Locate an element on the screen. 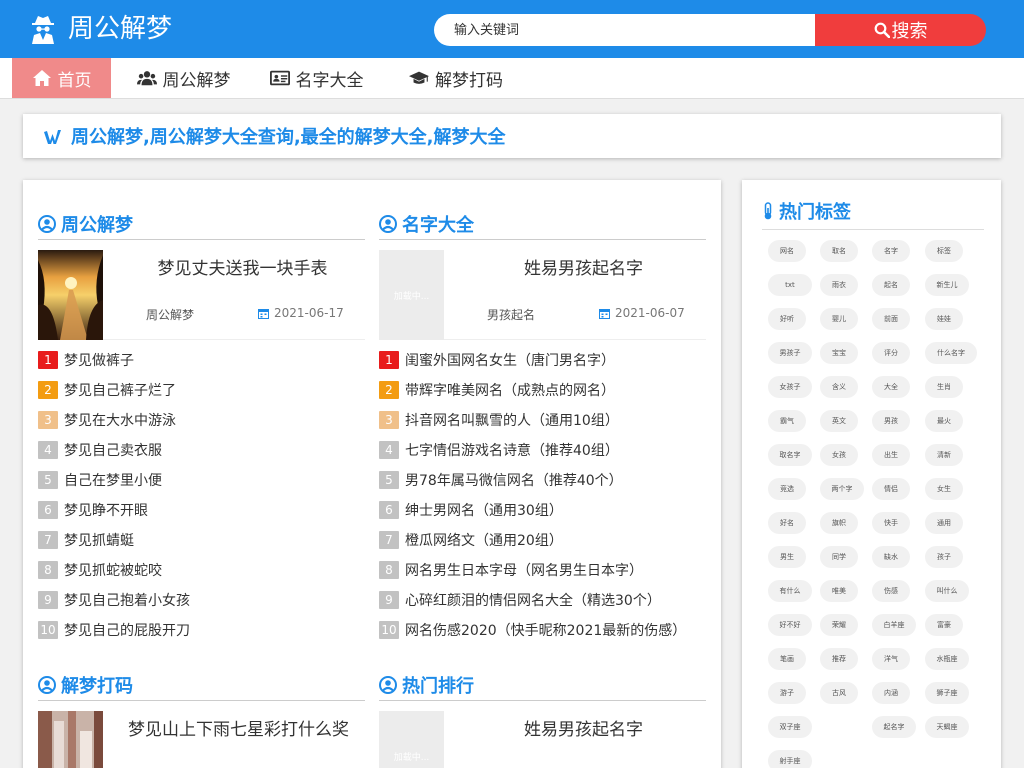  tag-chip: 男孩子 is located at coordinates (790, 353).